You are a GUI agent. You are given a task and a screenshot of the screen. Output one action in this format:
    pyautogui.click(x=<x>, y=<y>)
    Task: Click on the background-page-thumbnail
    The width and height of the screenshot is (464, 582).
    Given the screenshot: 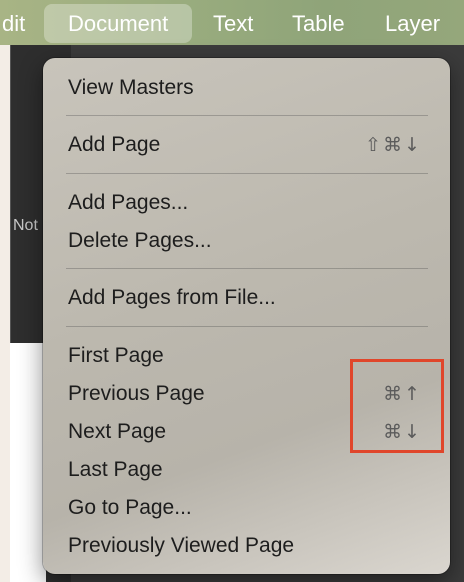 What is the action you would take?
    pyautogui.click(x=28, y=462)
    